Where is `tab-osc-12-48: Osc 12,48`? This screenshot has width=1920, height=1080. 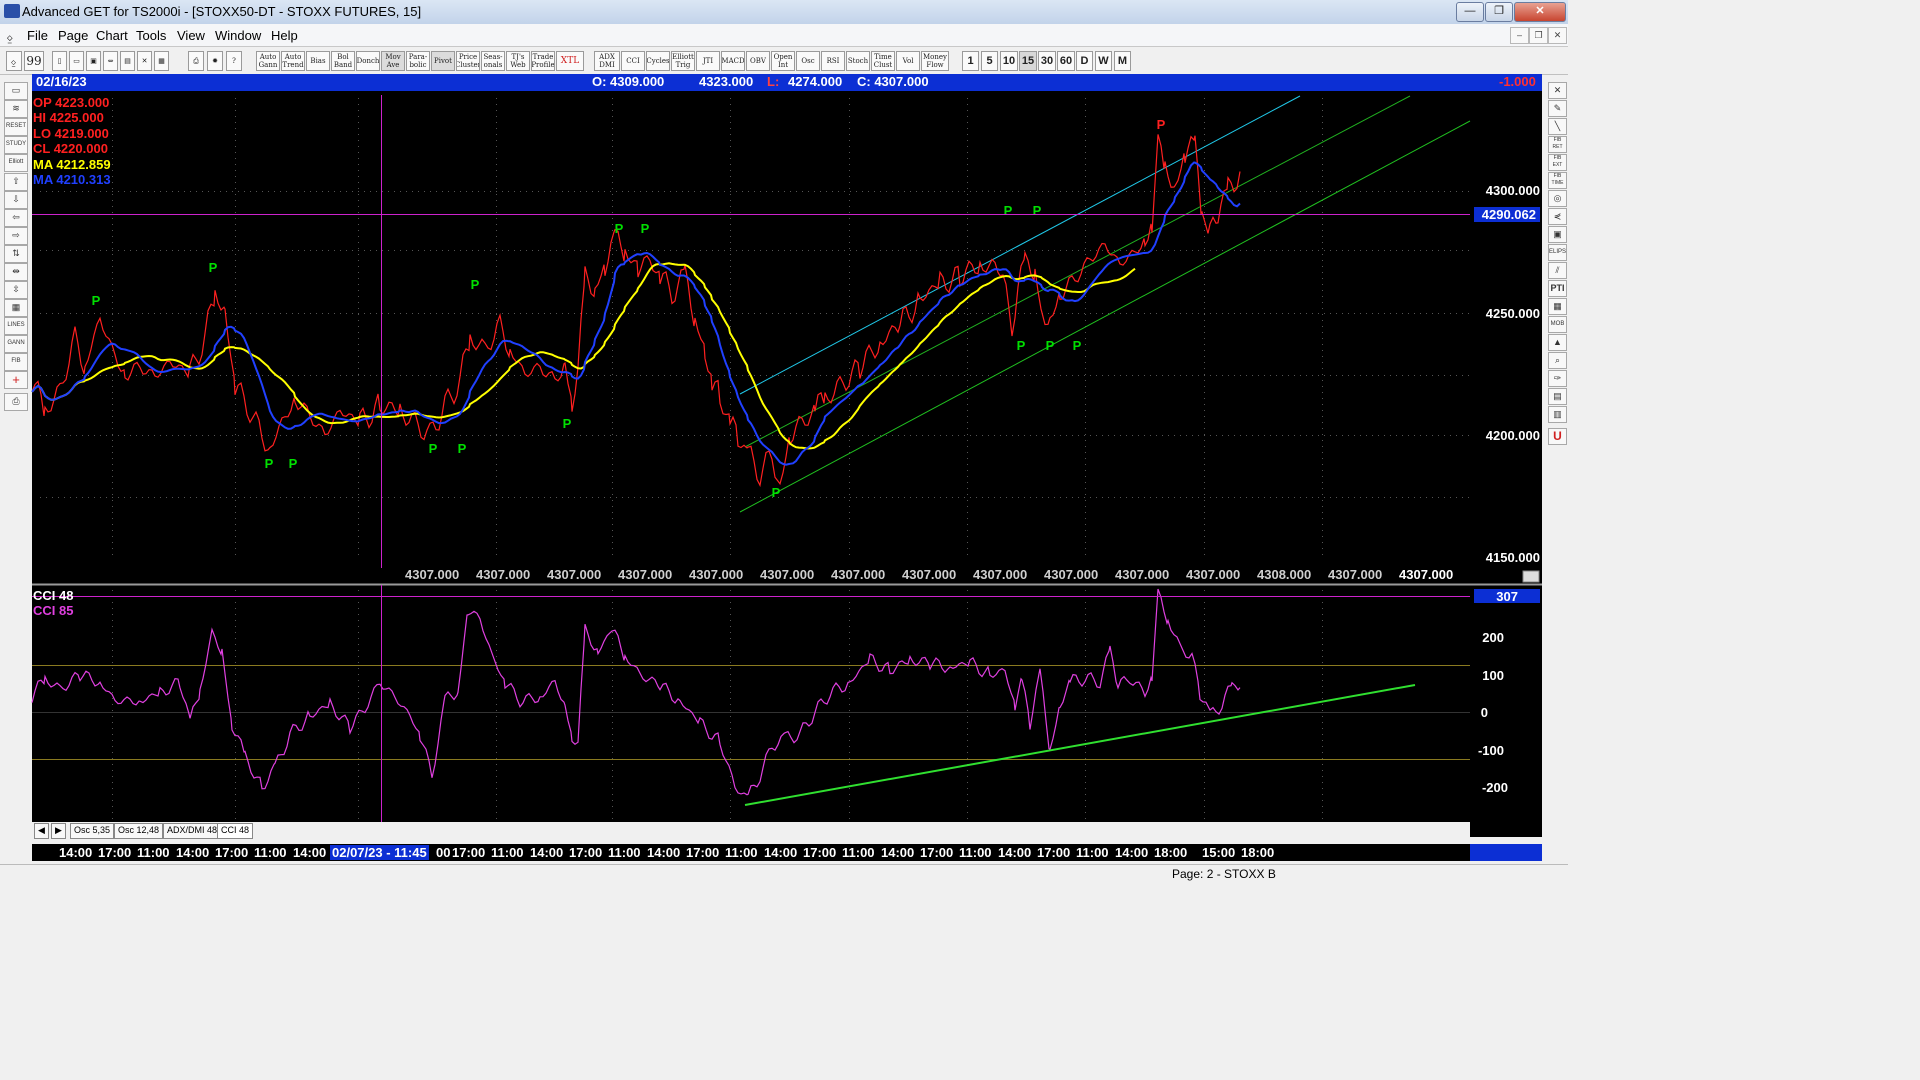
tab-osc-12-48: Osc 12,48 is located at coordinates (139, 831).